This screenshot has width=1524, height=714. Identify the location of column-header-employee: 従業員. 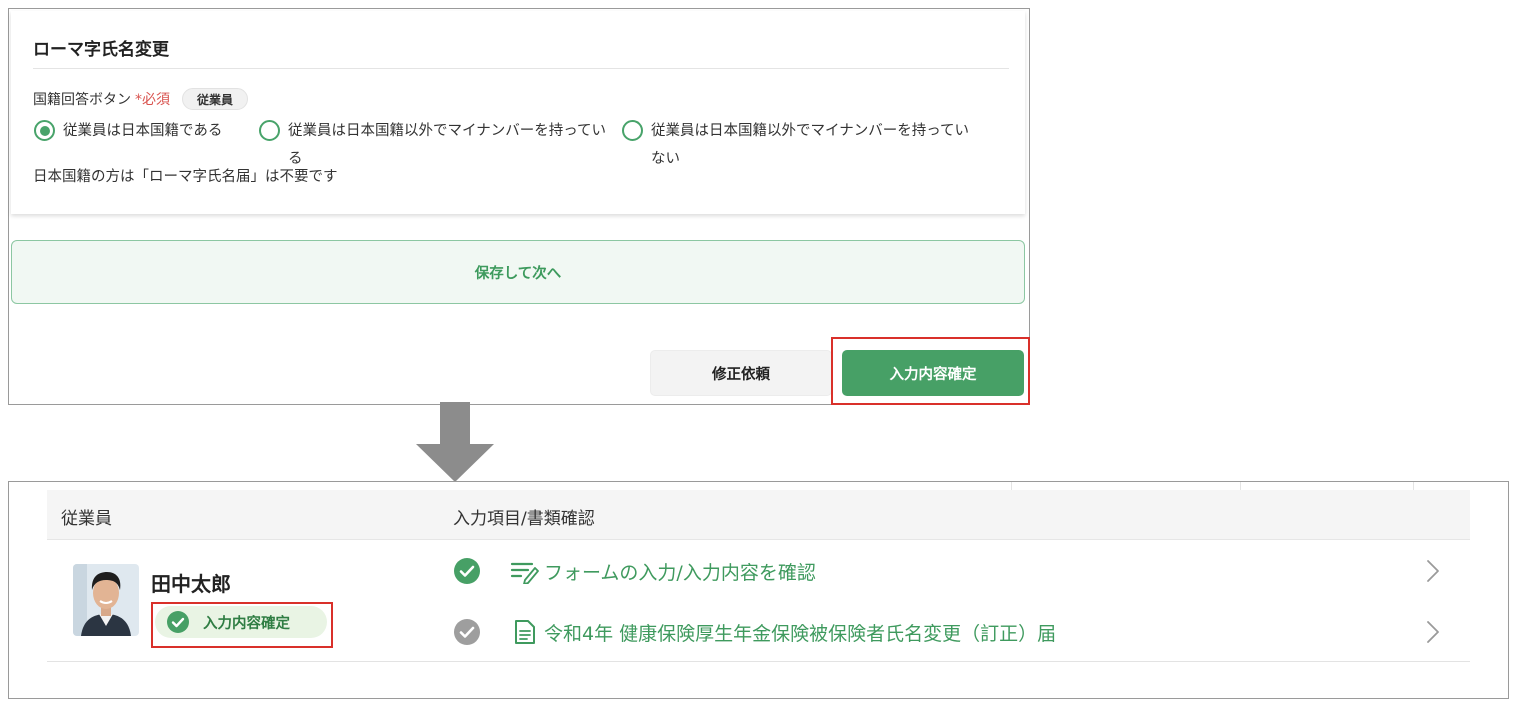
(86, 519).